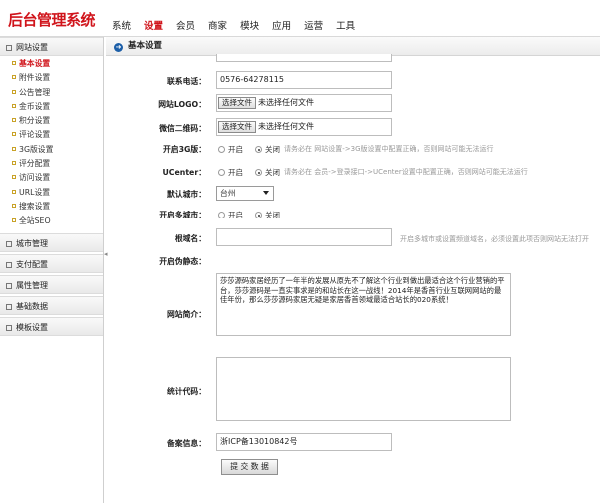  I want to click on sidebar-group-templates: 模板设置, so click(51, 326).